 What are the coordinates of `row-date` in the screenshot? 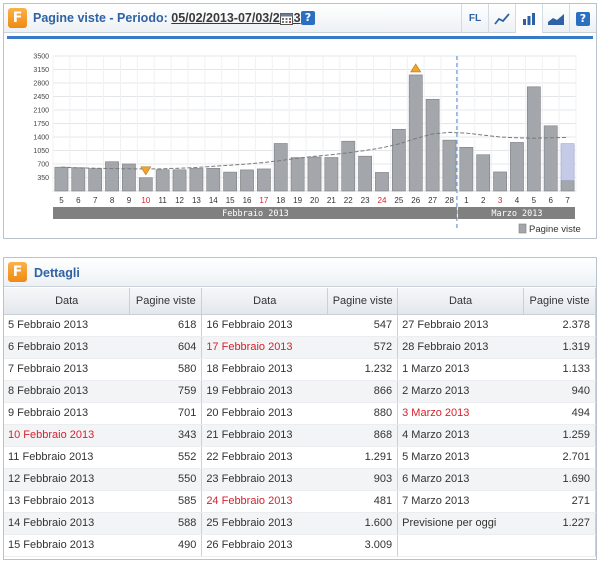 It's located at (460, 545).